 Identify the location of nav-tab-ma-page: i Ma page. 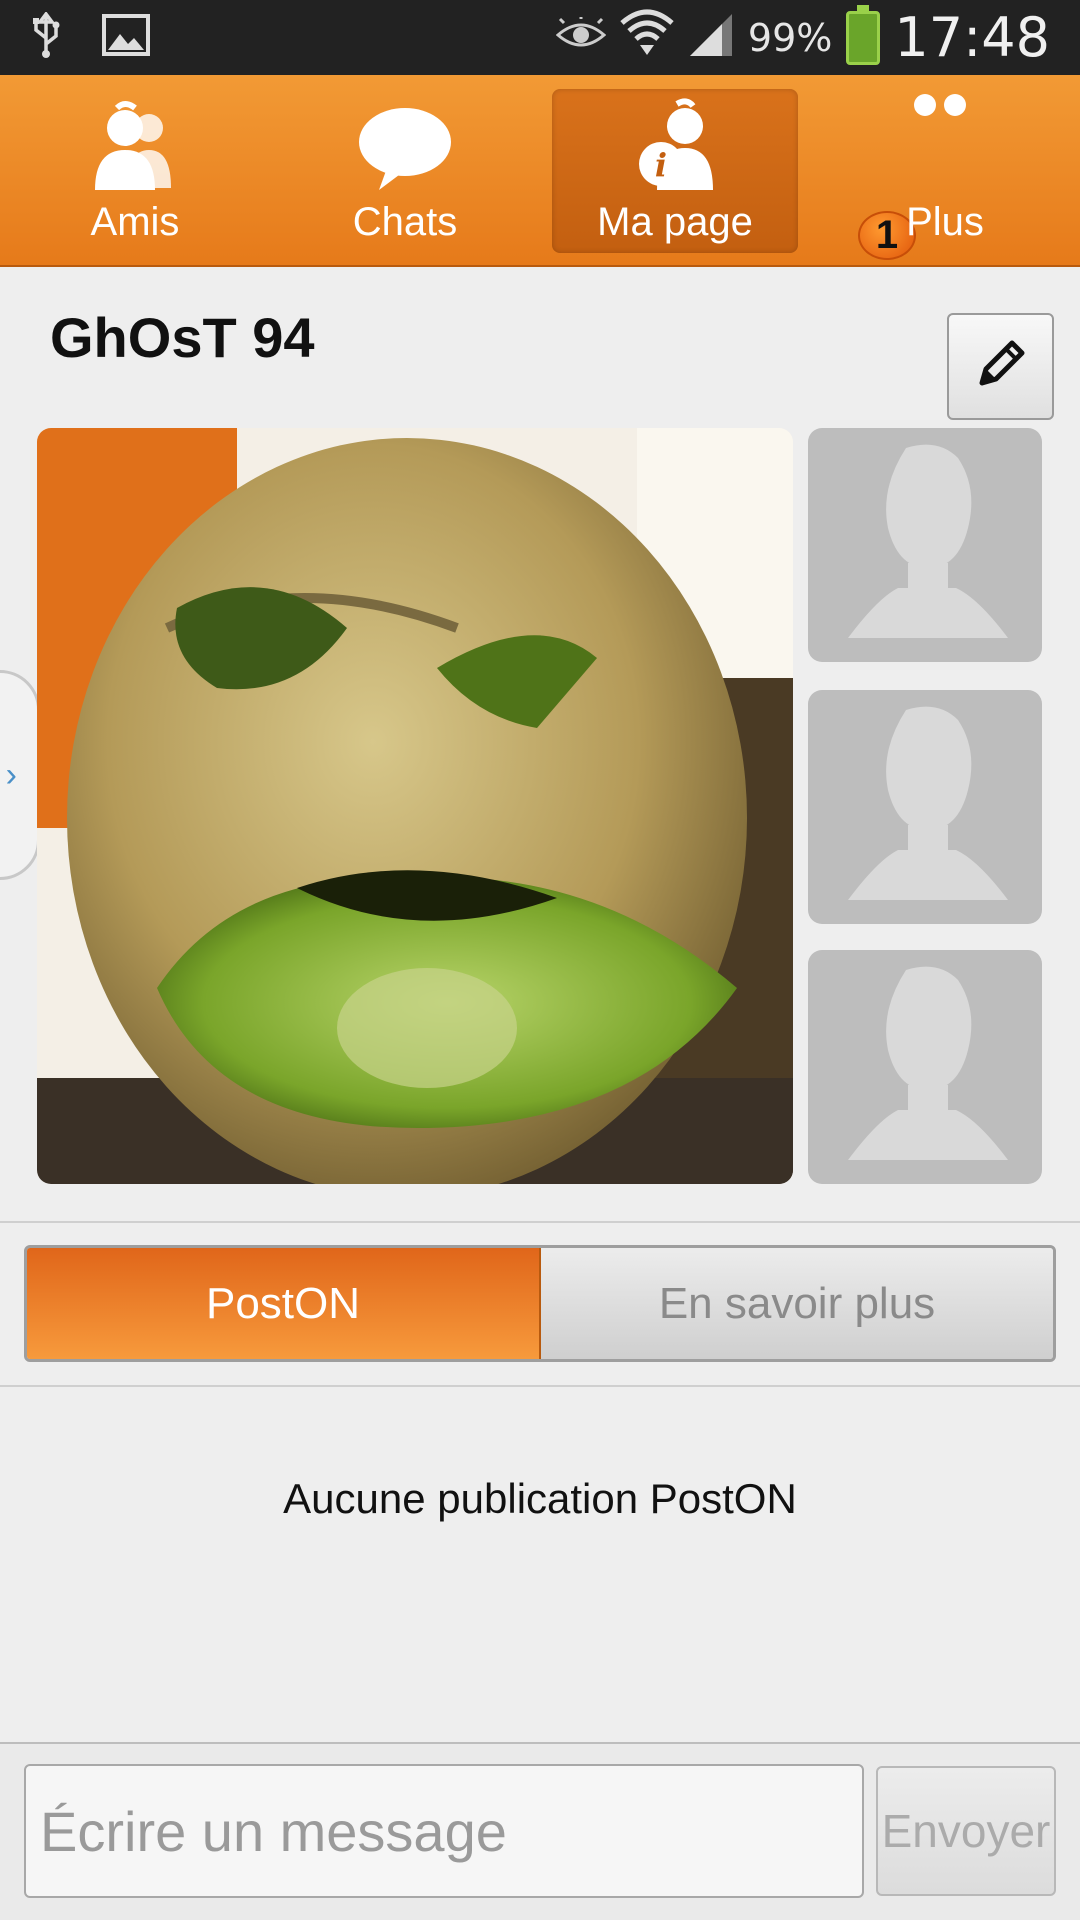
(675, 170).